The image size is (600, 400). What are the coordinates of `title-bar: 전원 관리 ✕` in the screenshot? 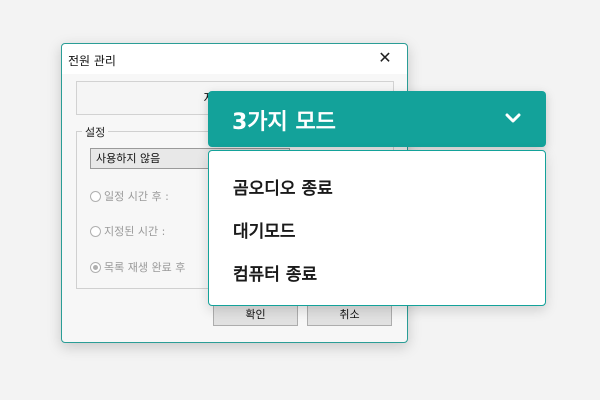 It's located at (234, 59).